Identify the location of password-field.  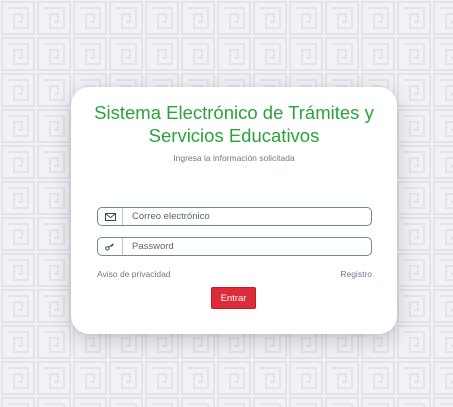
(234, 246).